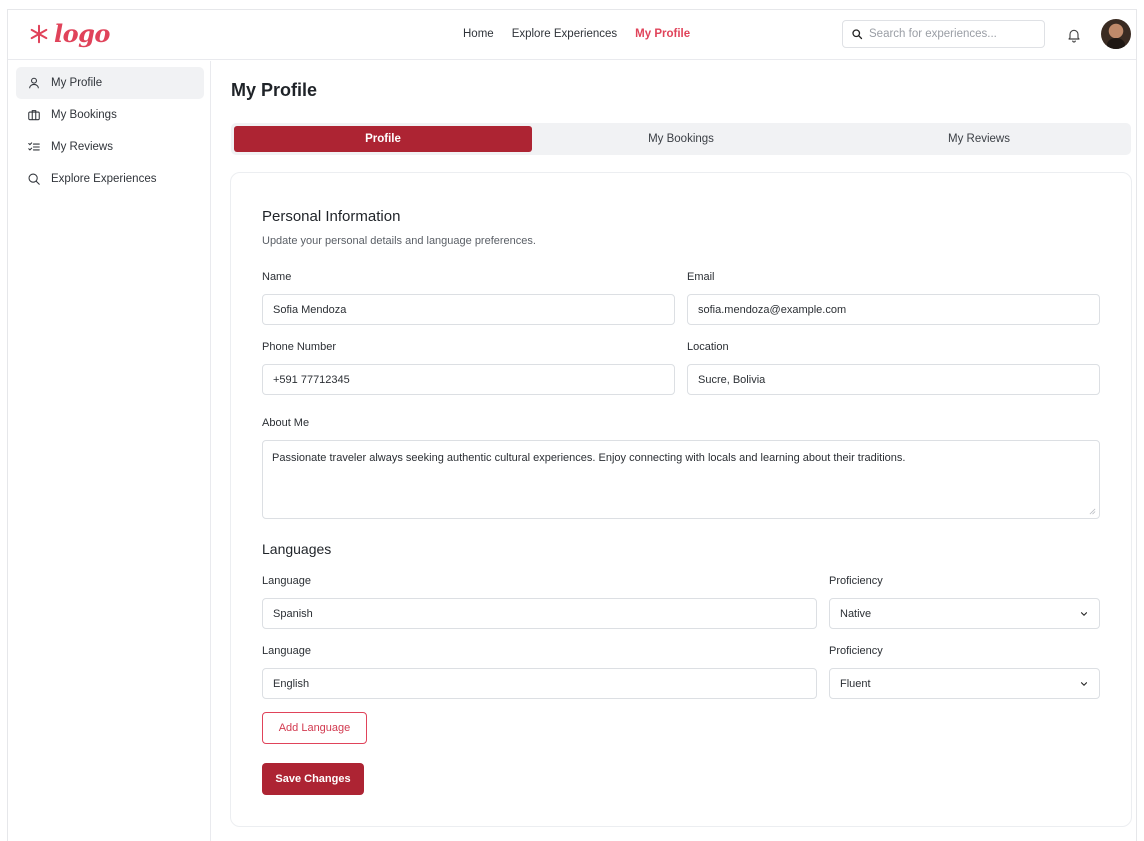 This screenshot has height=841, width=1144. I want to click on name-value: Sofia Mendoza, so click(310, 309).